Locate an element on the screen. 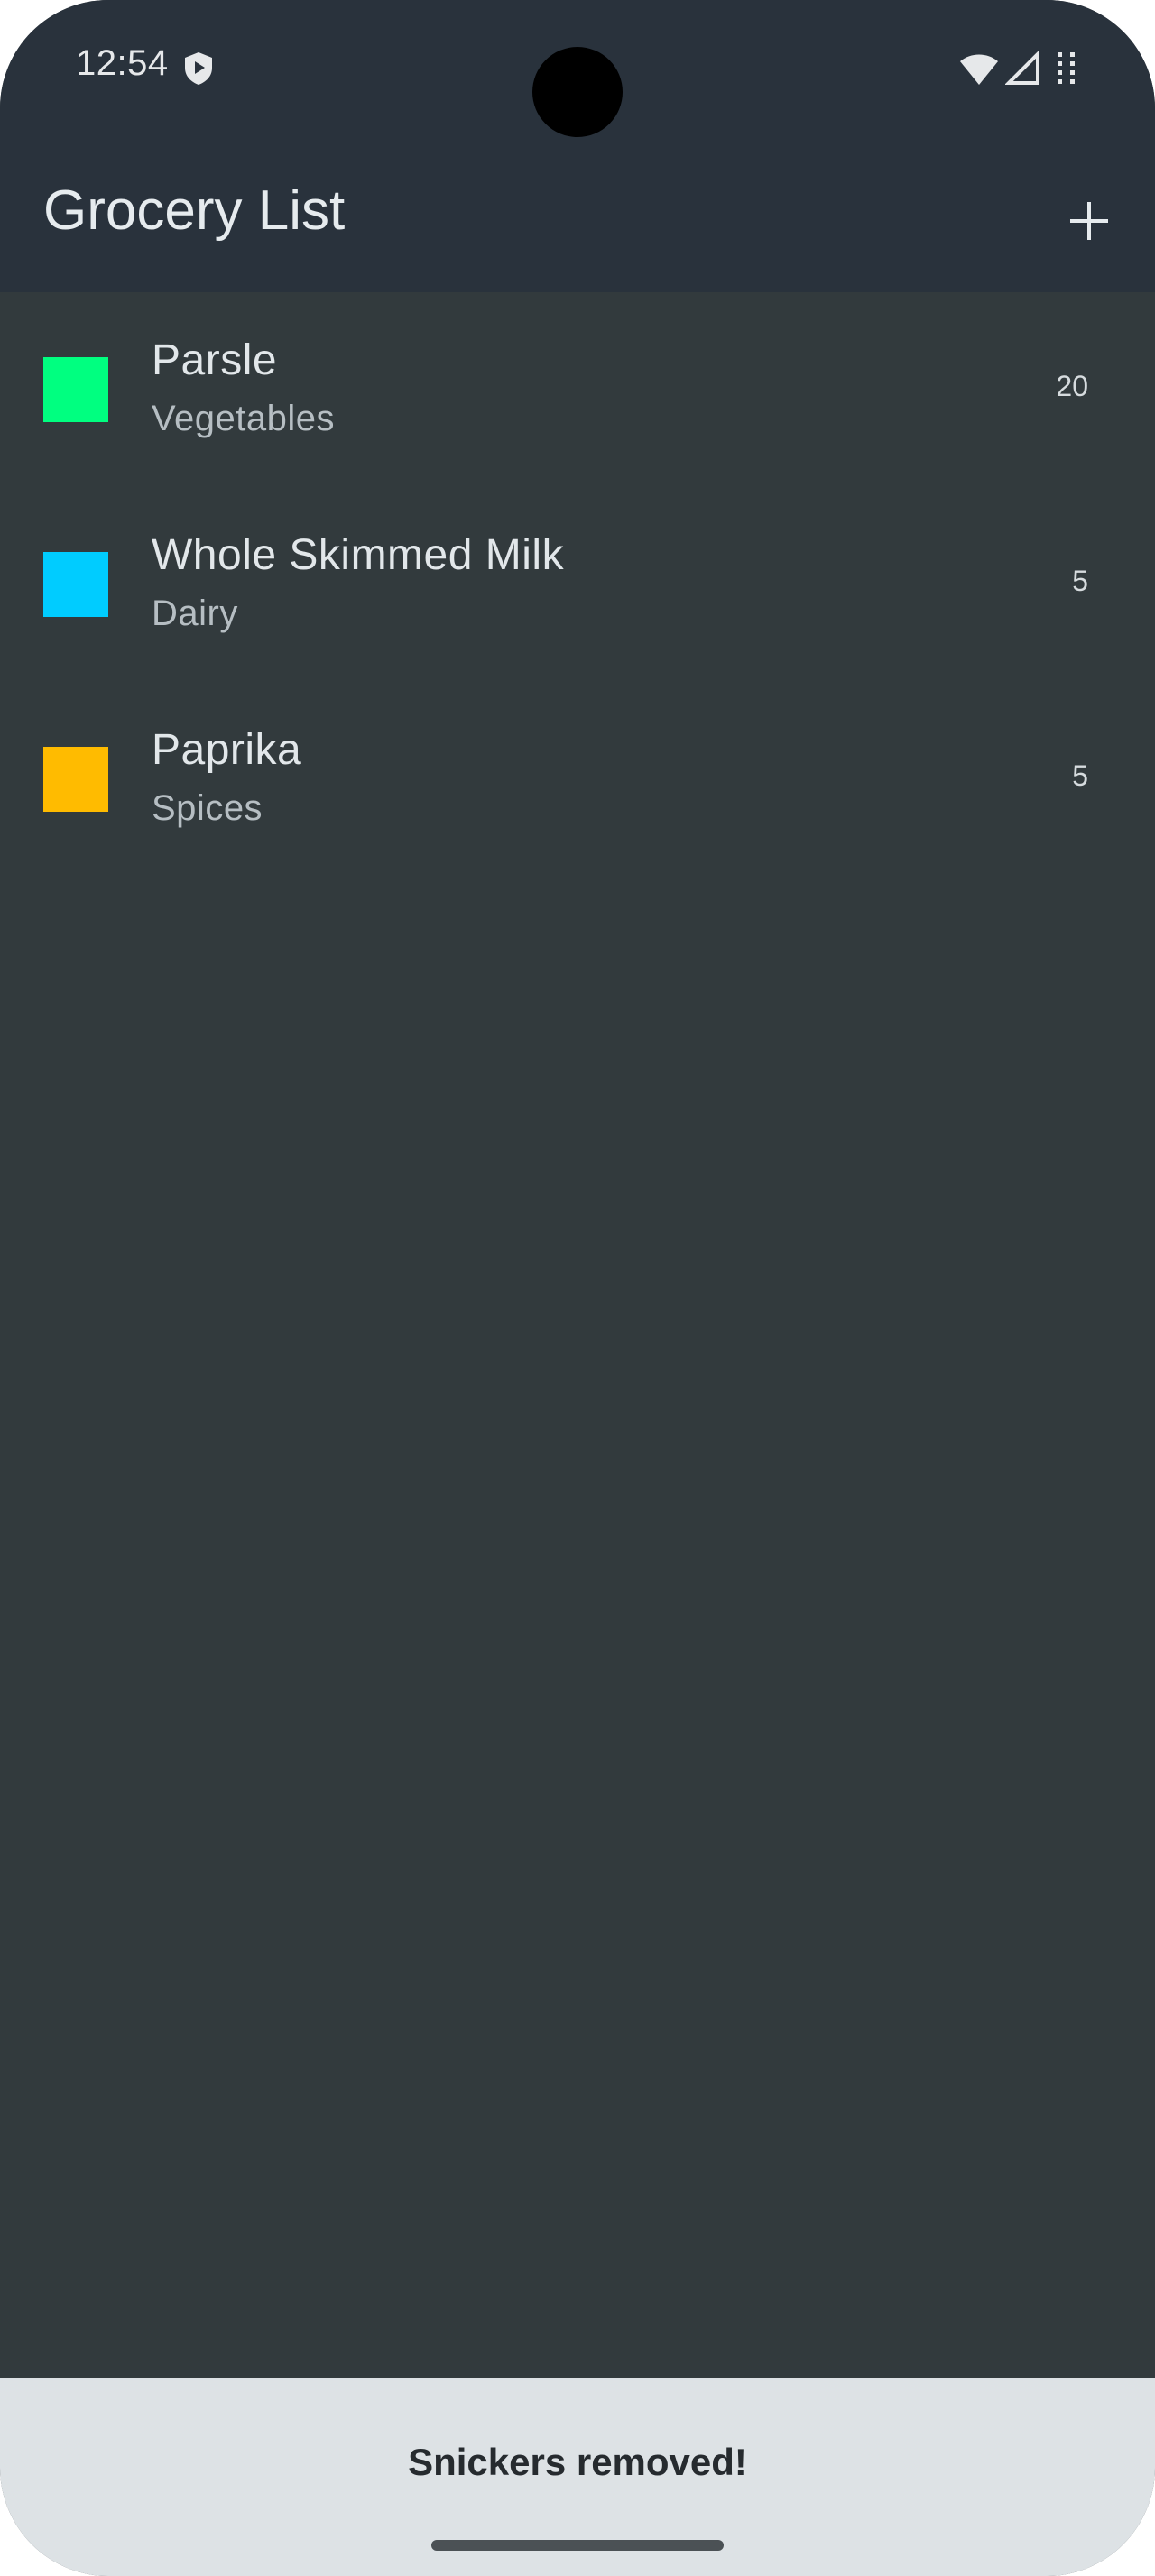 The height and width of the screenshot is (2576, 1155). status-time: 12:54 is located at coordinates (122, 63).